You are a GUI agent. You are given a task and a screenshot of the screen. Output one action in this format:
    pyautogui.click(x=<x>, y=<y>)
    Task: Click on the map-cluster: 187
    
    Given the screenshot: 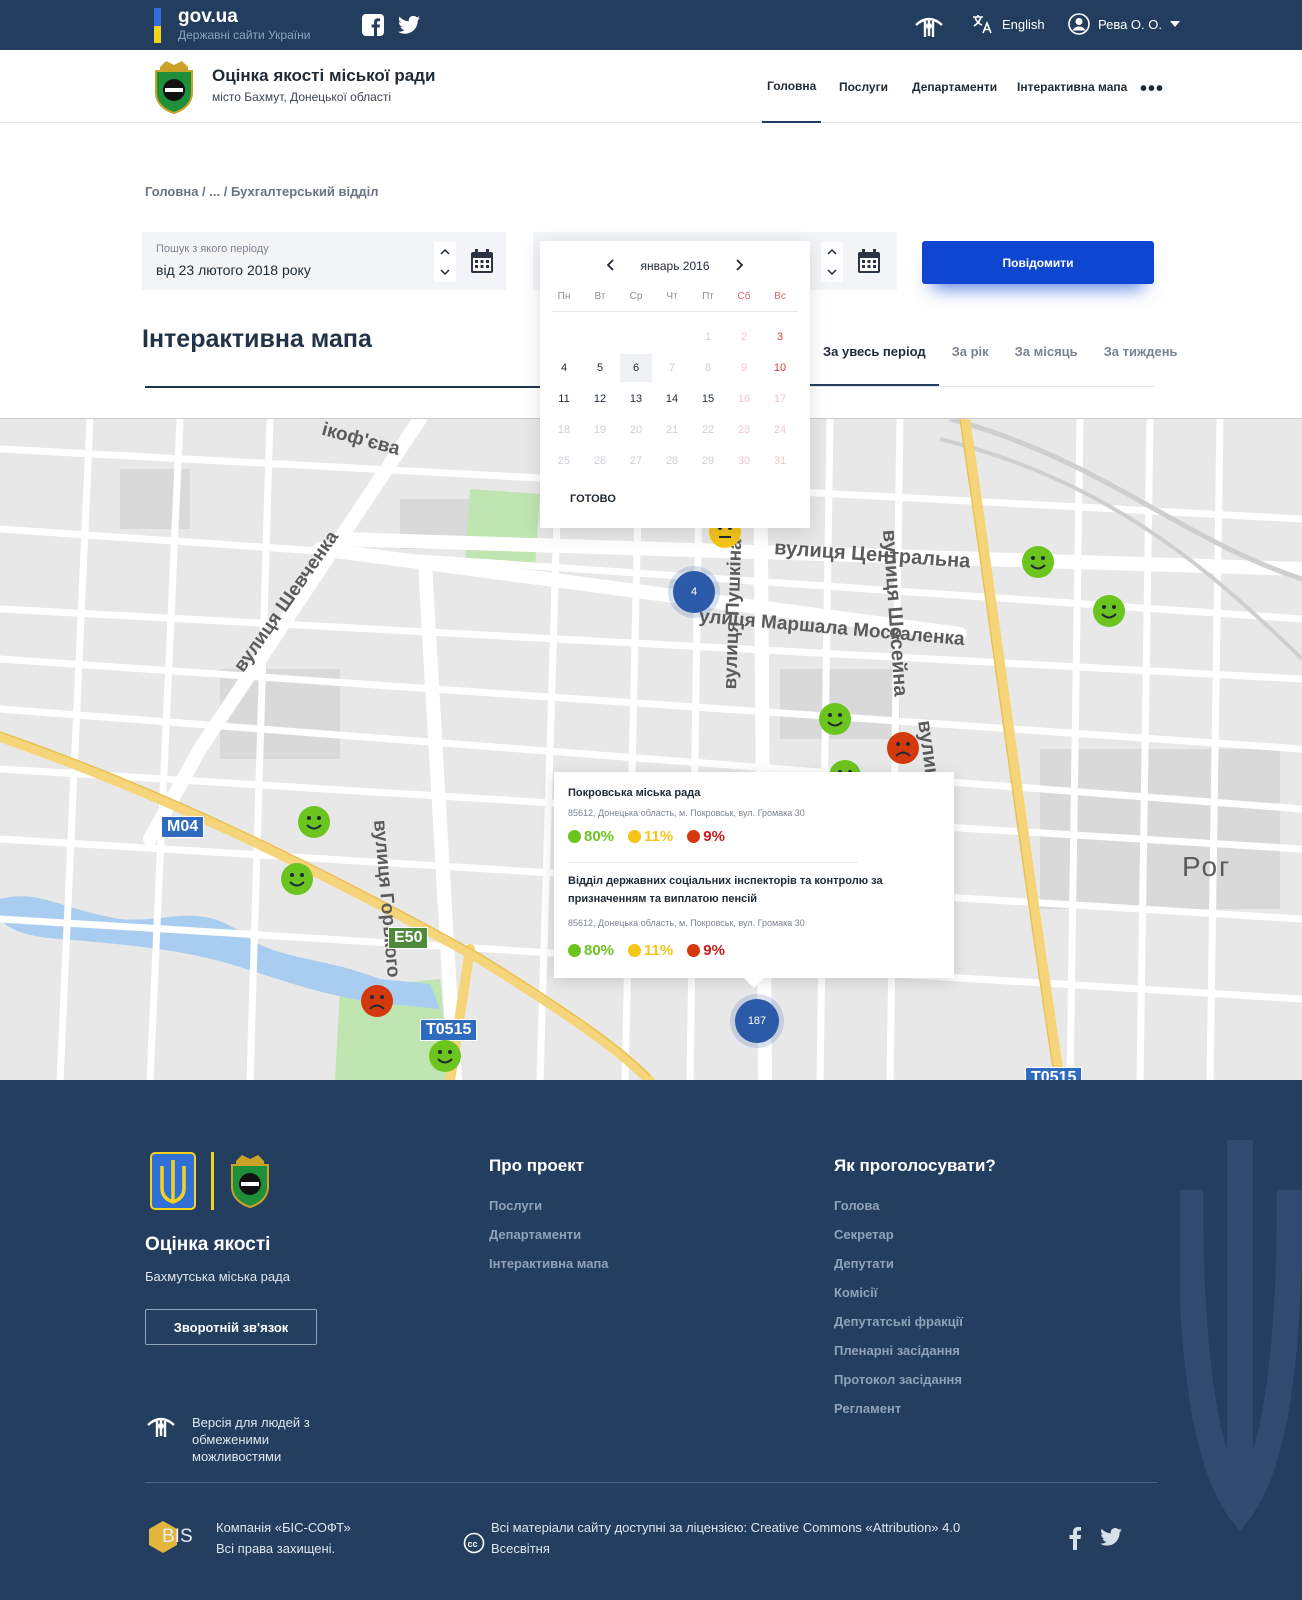 What is the action you would take?
    pyautogui.click(x=757, y=1021)
    